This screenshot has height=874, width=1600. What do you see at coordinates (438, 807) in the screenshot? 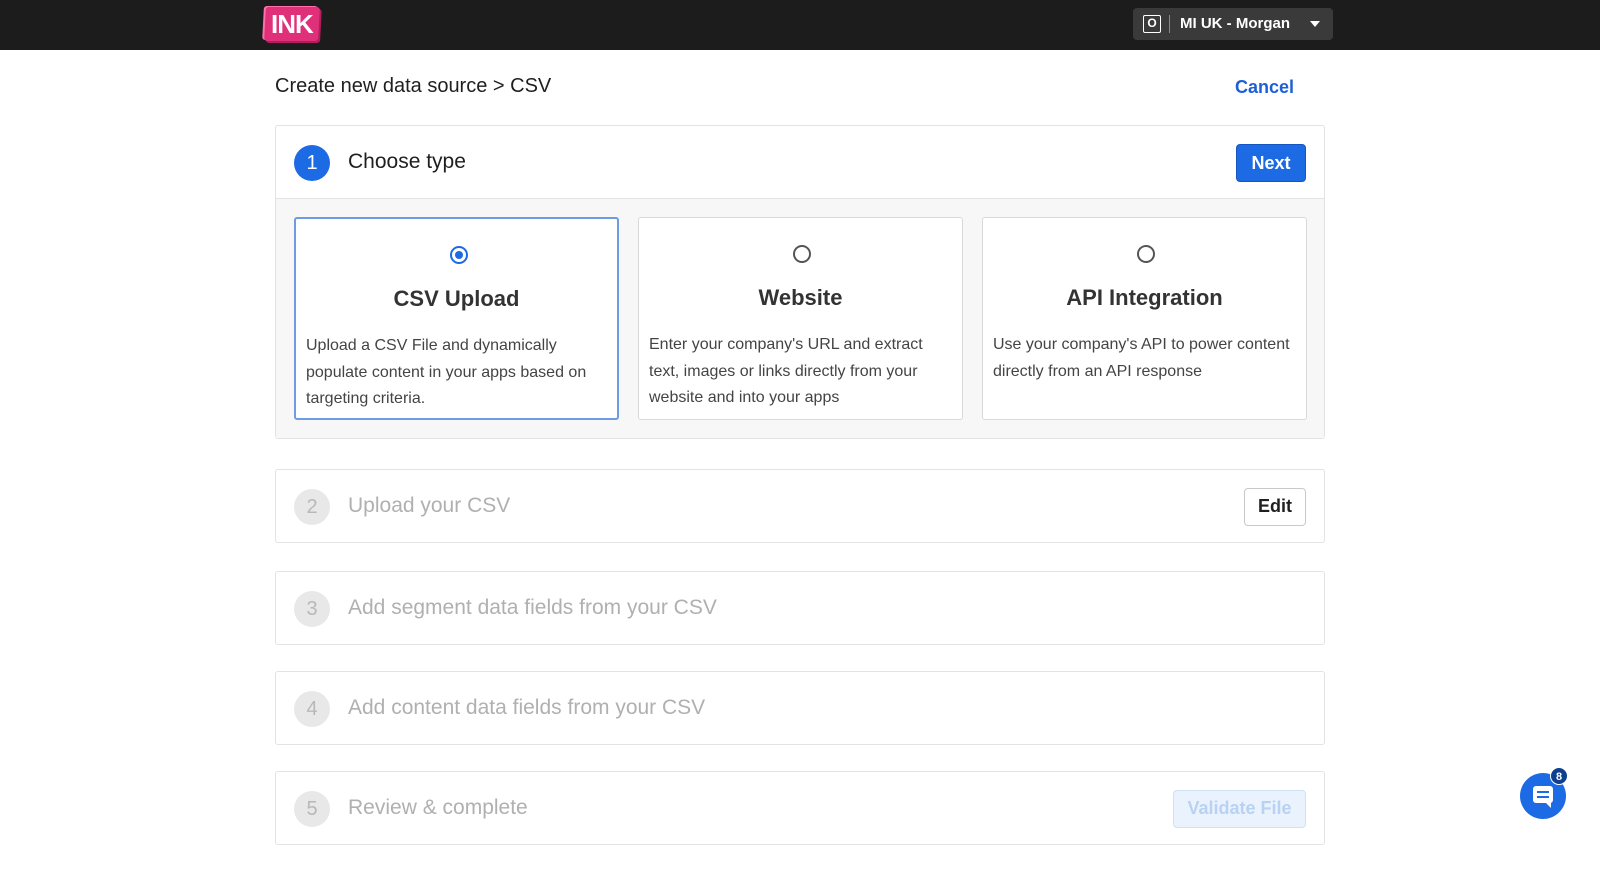
I see `step-title: Review & complete` at bounding box center [438, 807].